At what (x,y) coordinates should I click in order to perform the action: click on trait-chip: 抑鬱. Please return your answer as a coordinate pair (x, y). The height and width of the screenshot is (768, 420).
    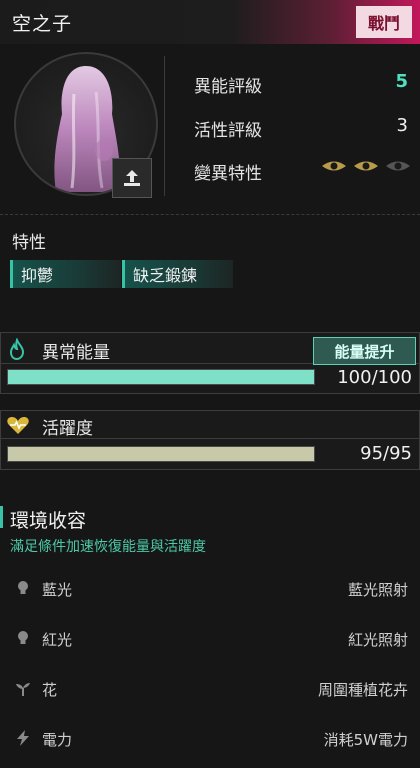
    Looking at the image, I should click on (65, 274).